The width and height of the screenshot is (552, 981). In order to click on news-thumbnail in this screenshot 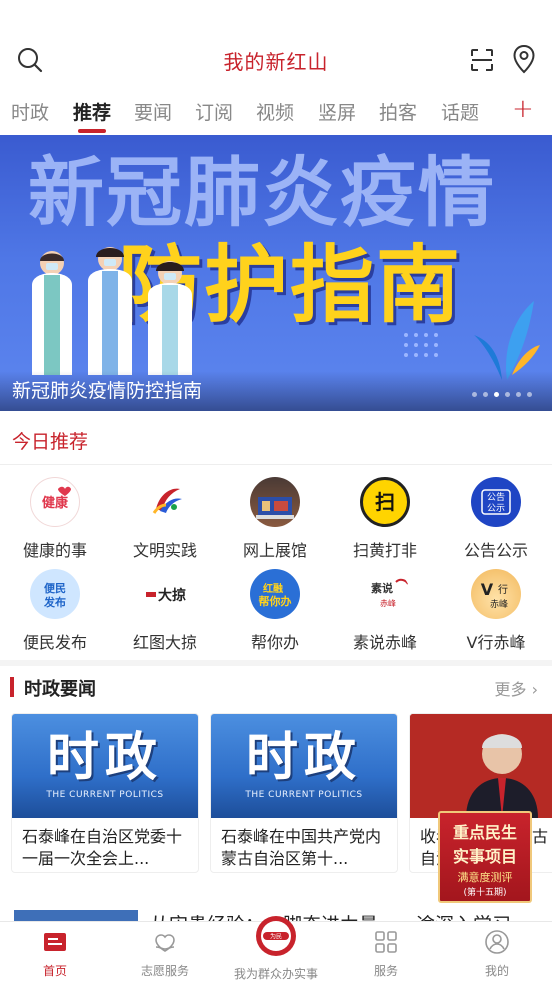, I will do `click(481, 766)`.